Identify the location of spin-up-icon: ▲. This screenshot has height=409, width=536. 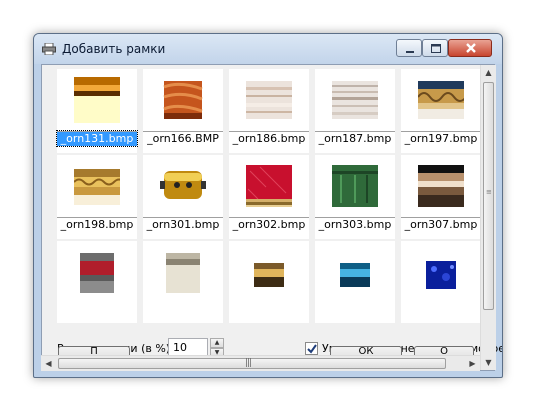
(217, 343).